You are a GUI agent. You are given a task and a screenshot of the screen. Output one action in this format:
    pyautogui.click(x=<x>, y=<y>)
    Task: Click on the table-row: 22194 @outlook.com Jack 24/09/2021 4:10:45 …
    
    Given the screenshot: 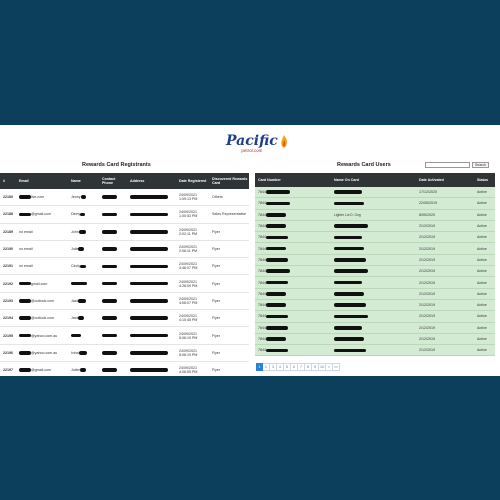 What is the action you would take?
    pyautogui.click(x=124, y=319)
    